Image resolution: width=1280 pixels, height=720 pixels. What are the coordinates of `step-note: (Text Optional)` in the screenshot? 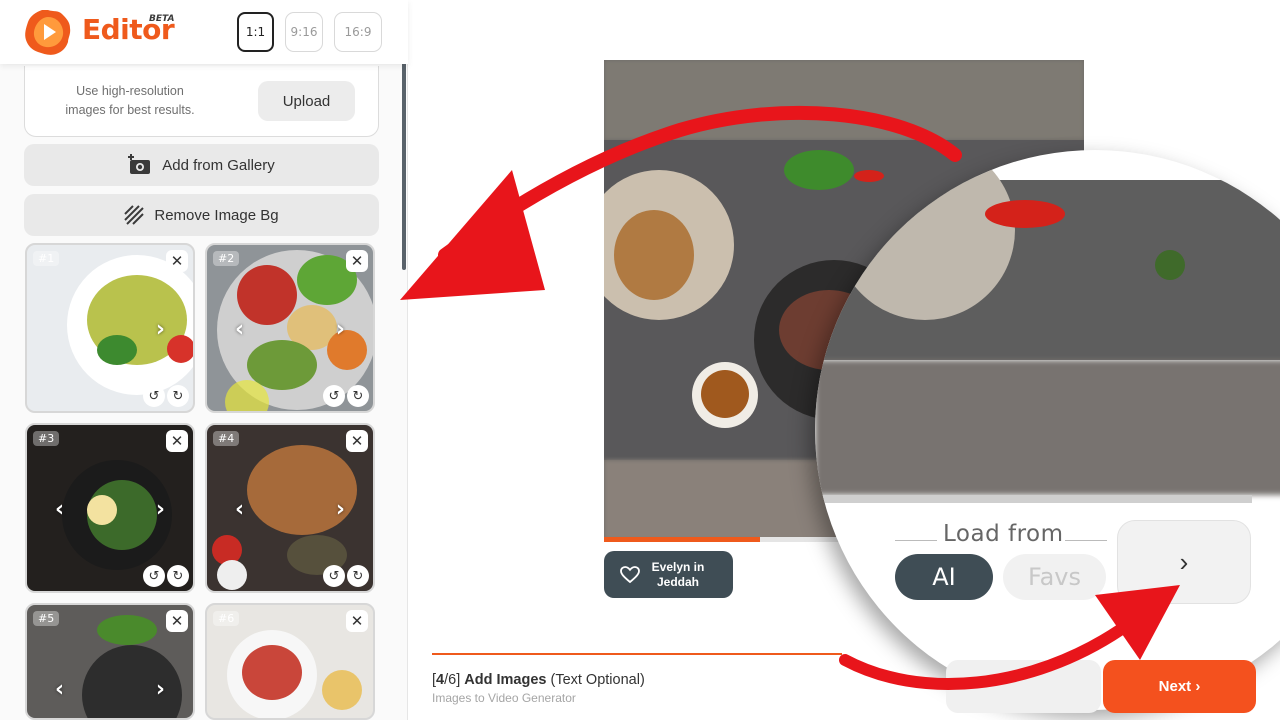 It's located at (597, 680).